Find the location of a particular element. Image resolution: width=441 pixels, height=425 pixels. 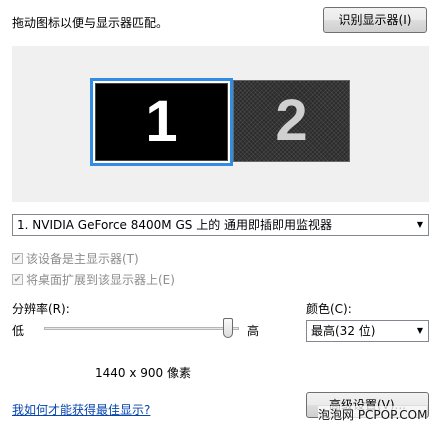

display-select-value: 1. NVIDIA GeForce 8400M GS 上的 通用即插即用监视器 is located at coordinates (175, 225).